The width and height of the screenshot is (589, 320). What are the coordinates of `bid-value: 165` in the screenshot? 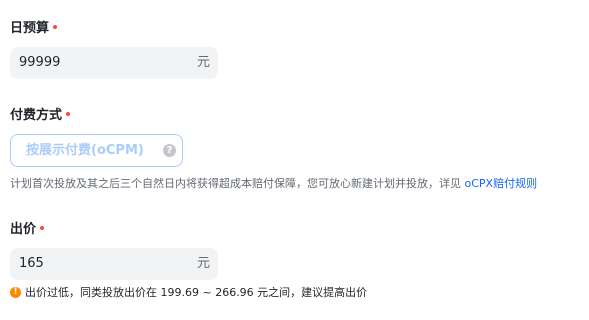 It's located at (31, 264).